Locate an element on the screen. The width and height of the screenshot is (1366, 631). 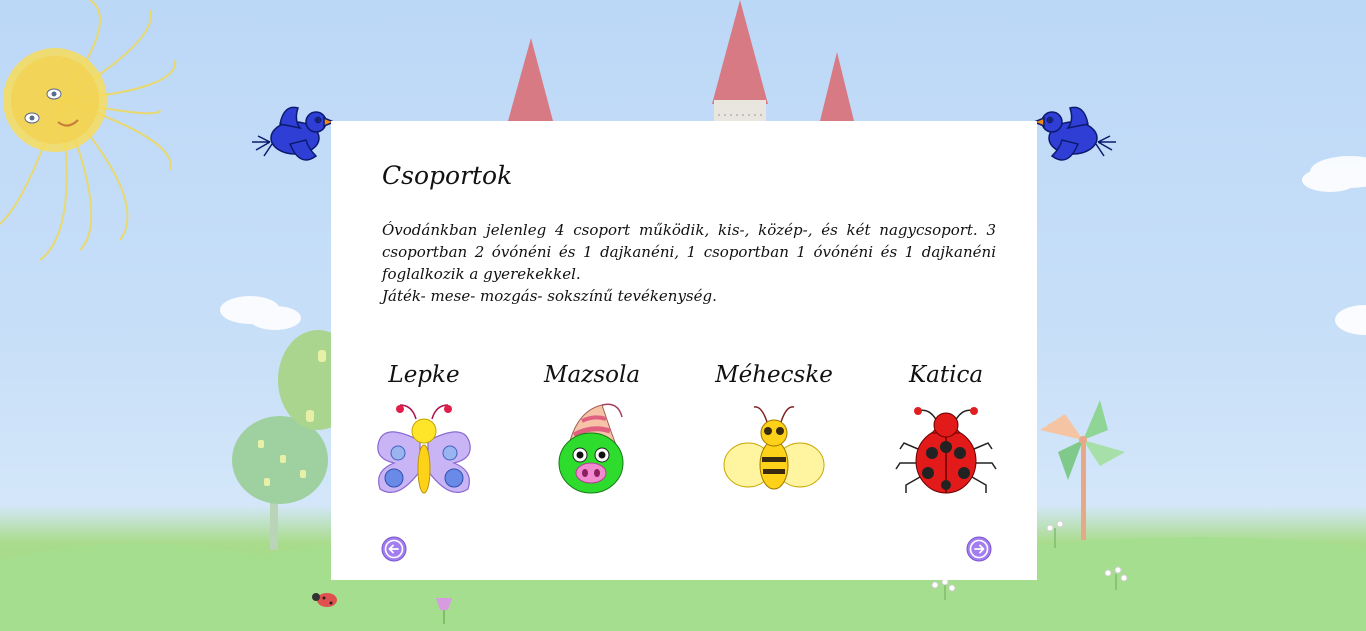
group-card-mazsola: Mazsola is located at coordinates (592, 426).